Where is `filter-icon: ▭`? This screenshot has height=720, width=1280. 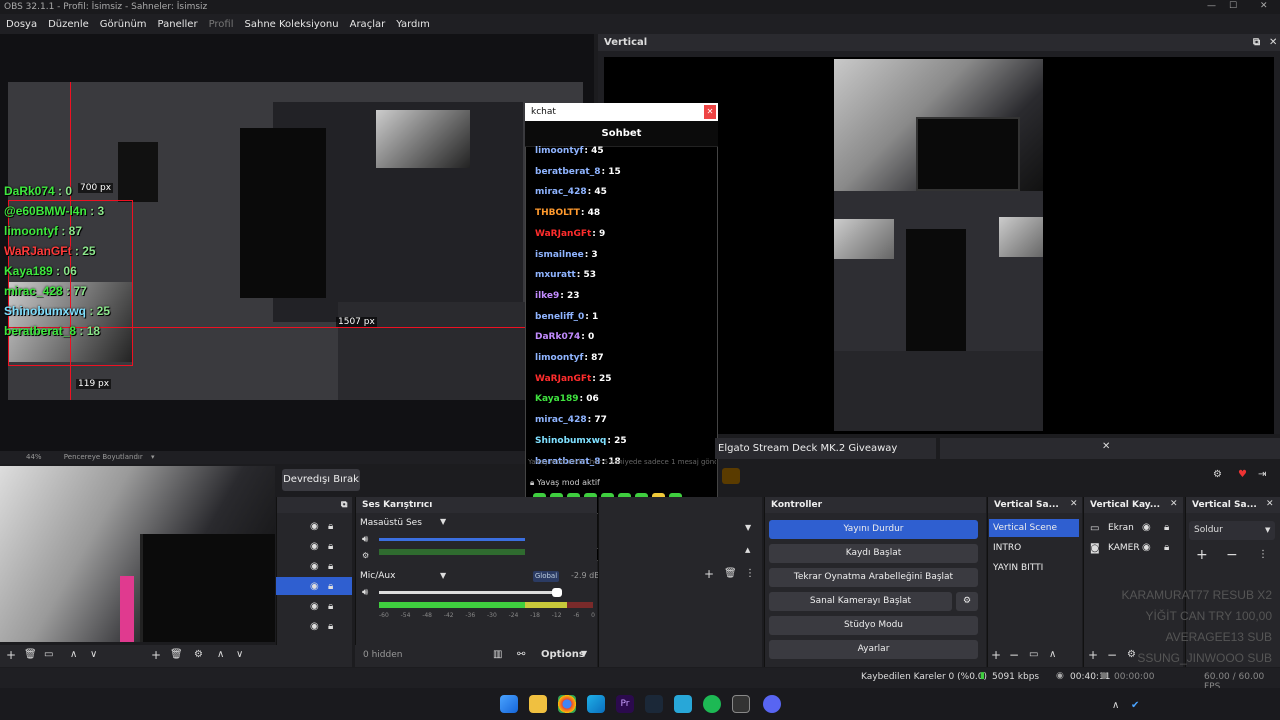
filter-icon: ▭ is located at coordinates (1033, 654).